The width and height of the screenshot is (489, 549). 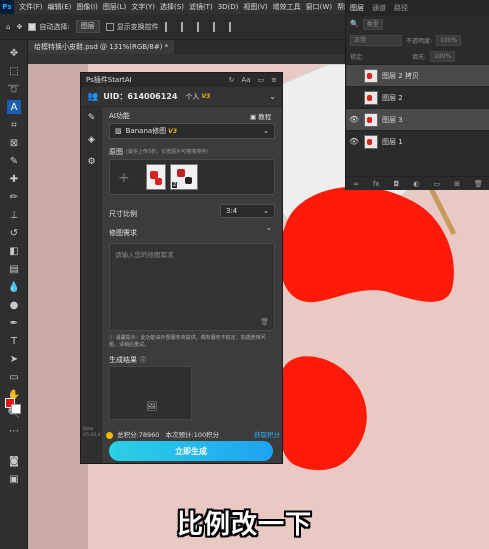 What do you see at coordinates (143, 7) in the screenshot?
I see `menu-type: 文字(Y)` at bounding box center [143, 7].